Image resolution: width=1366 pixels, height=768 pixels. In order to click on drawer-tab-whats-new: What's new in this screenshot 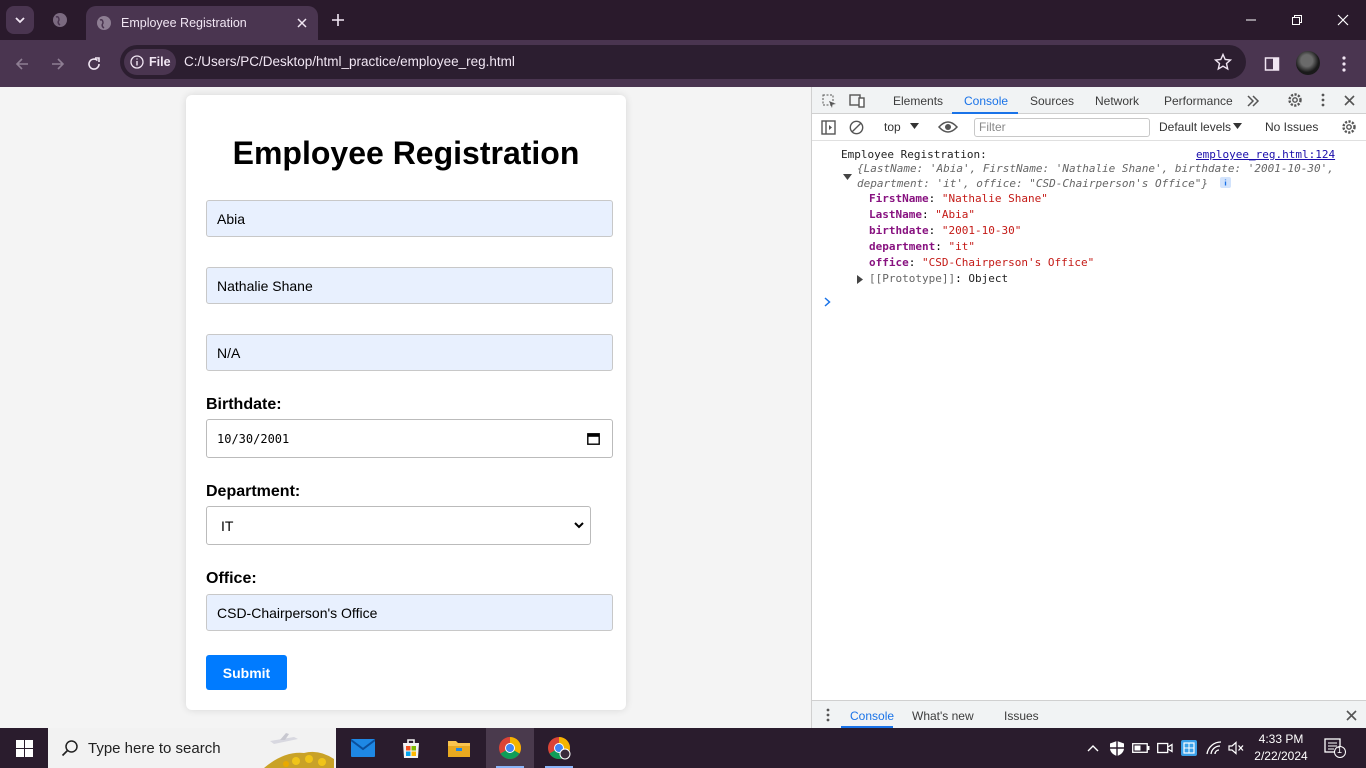, I will do `click(943, 716)`.